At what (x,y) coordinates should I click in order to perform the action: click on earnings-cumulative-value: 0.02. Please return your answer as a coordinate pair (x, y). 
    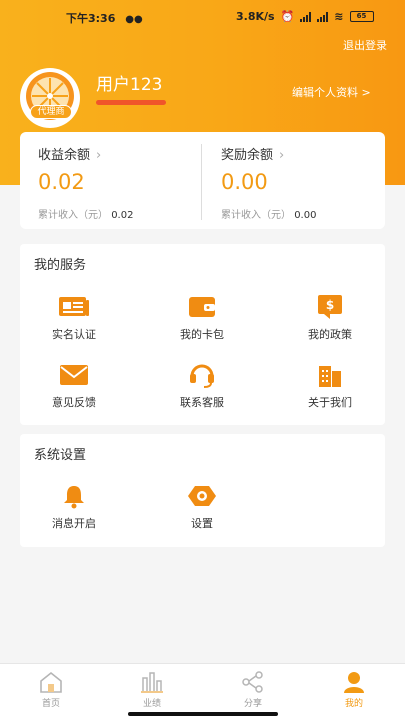
    Looking at the image, I should click on (122, 215).